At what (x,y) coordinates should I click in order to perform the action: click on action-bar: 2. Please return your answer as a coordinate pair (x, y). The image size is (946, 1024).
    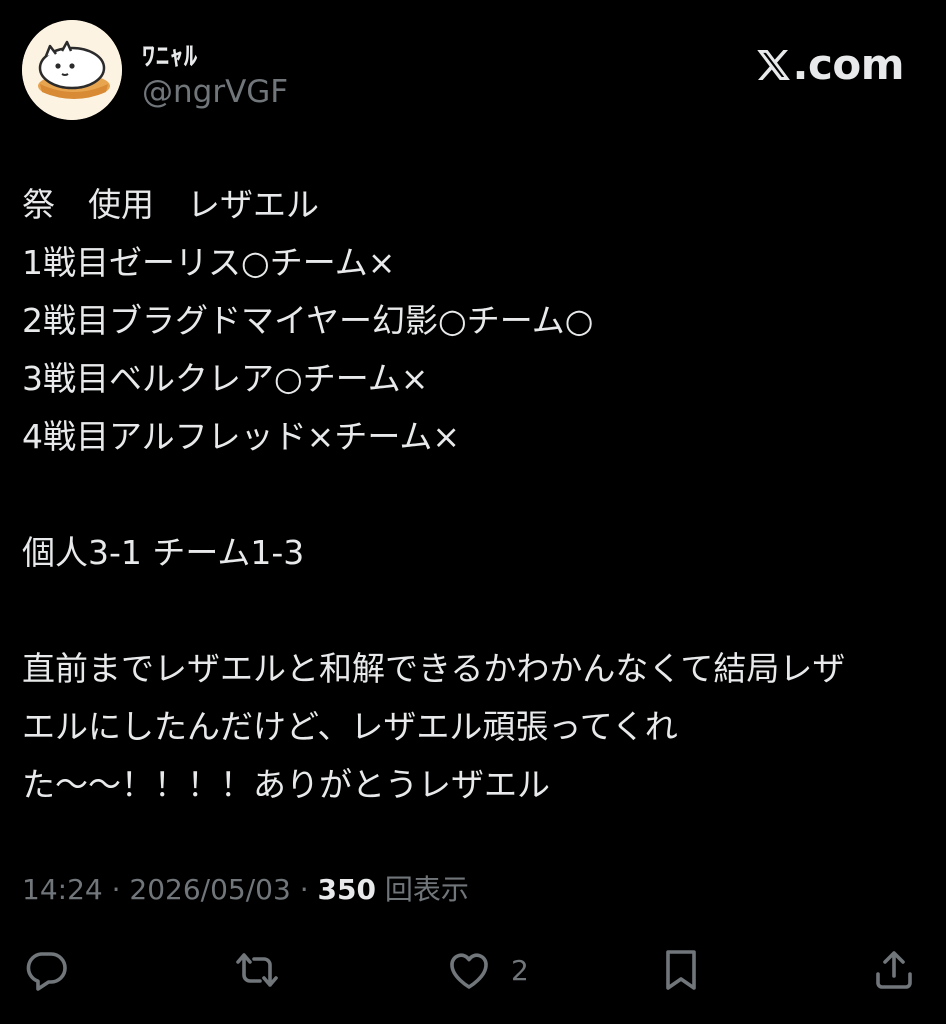
    Looking at the image, I should click on (473, 972).